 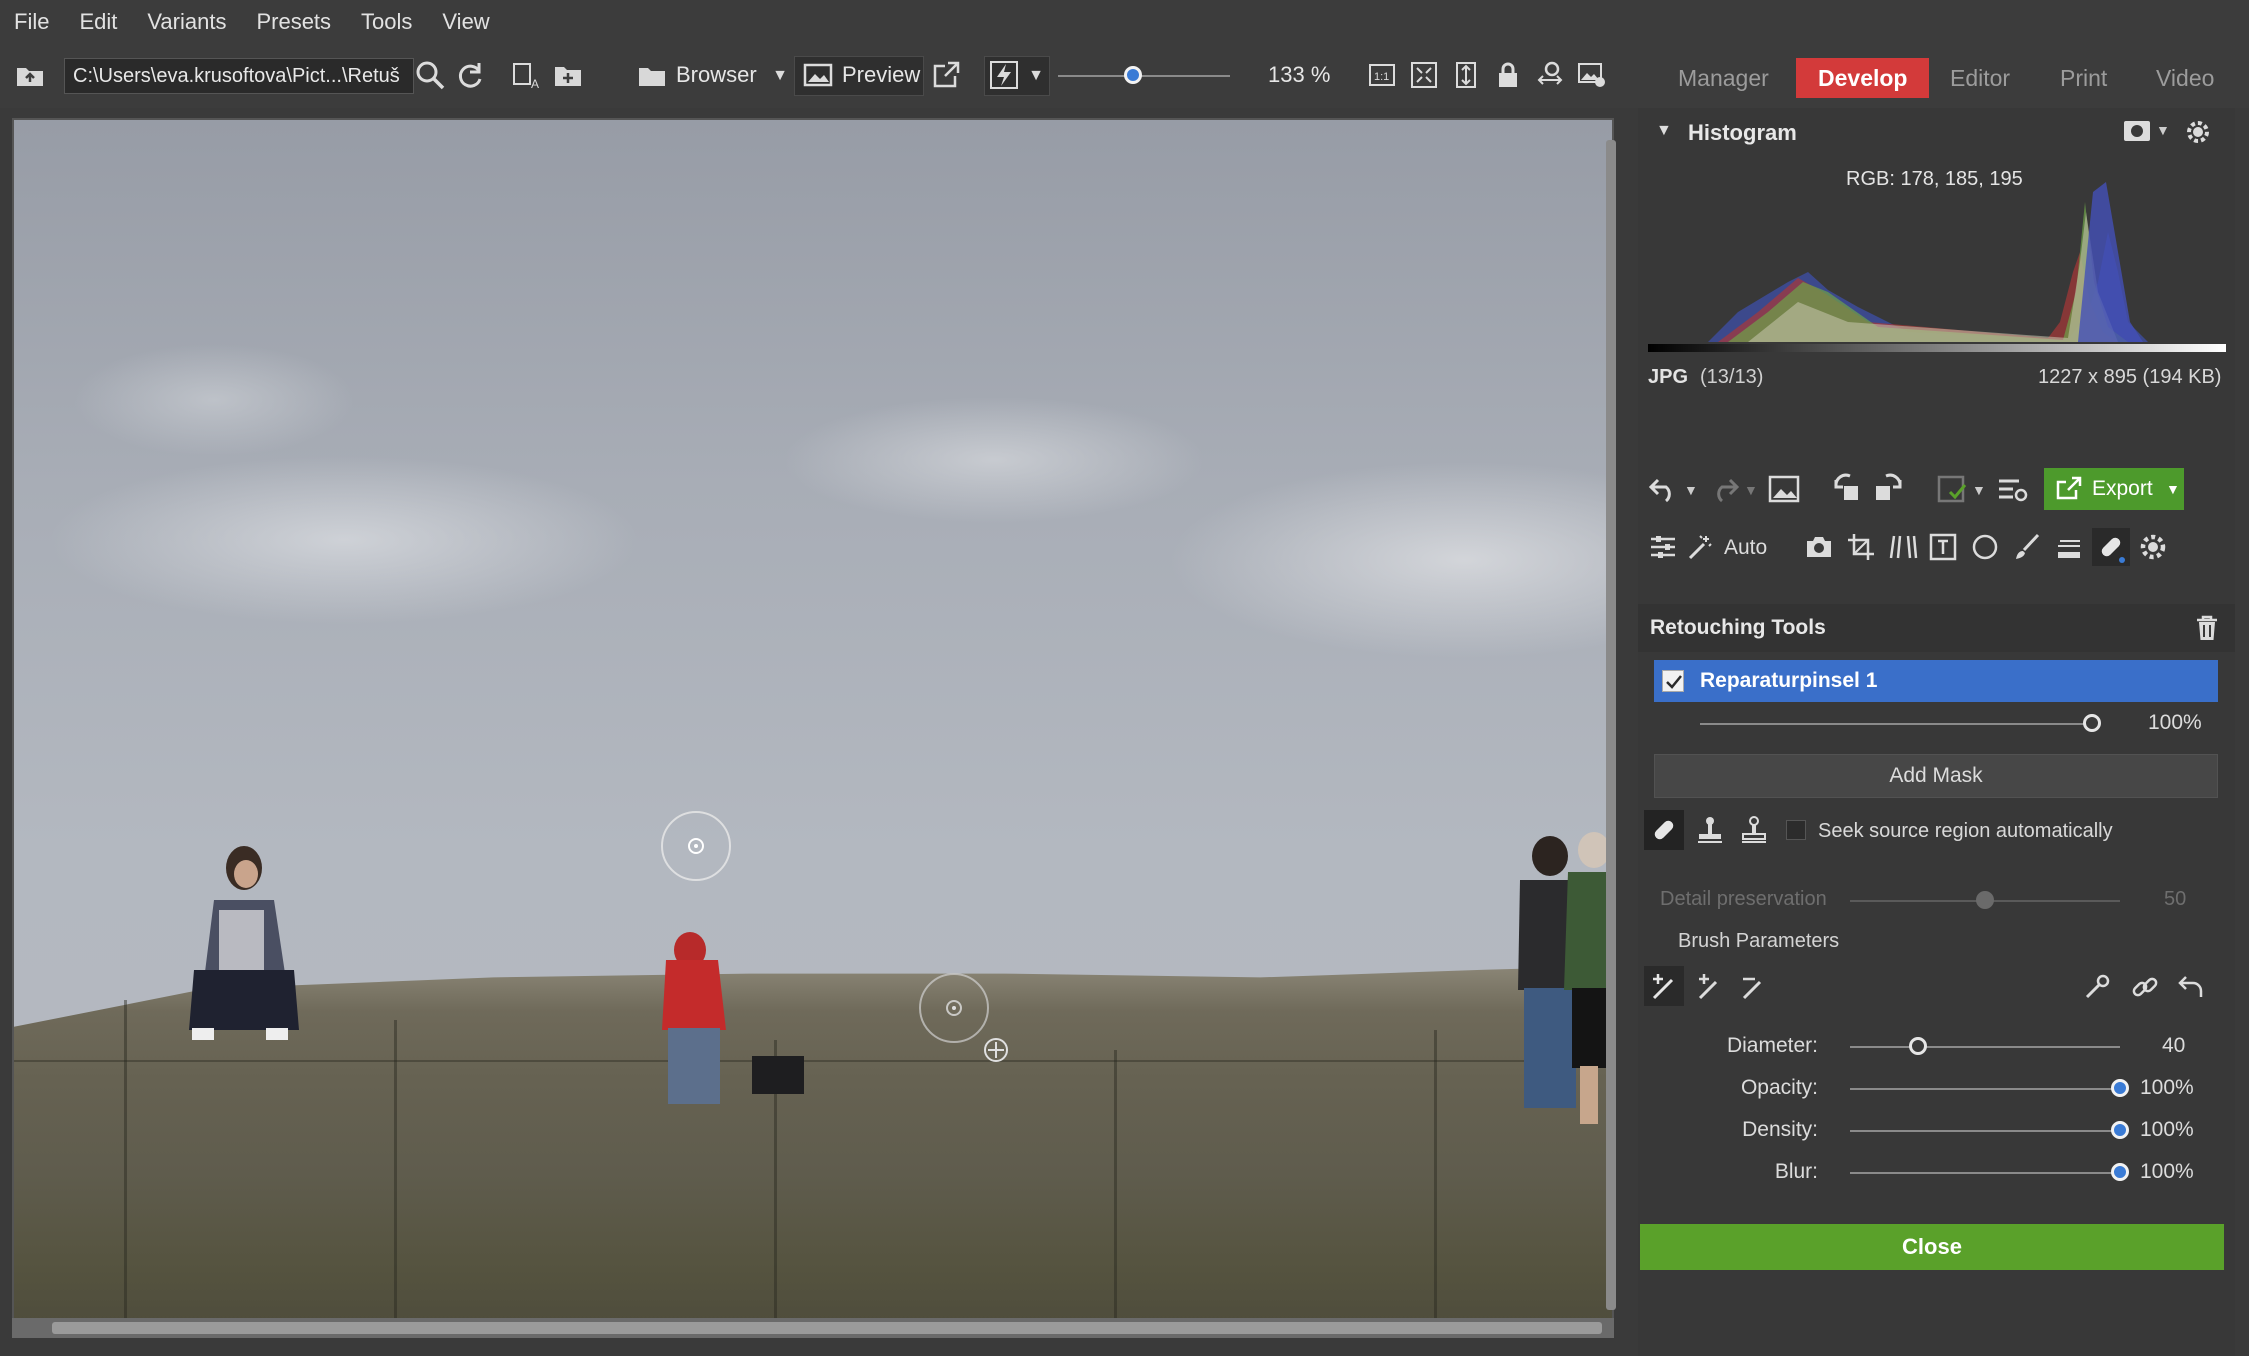 What do you see at coordinates (1936, 776) in the screenshot?
I see `add-mask-button: Add Mask` at bounding box center [1936, 776].